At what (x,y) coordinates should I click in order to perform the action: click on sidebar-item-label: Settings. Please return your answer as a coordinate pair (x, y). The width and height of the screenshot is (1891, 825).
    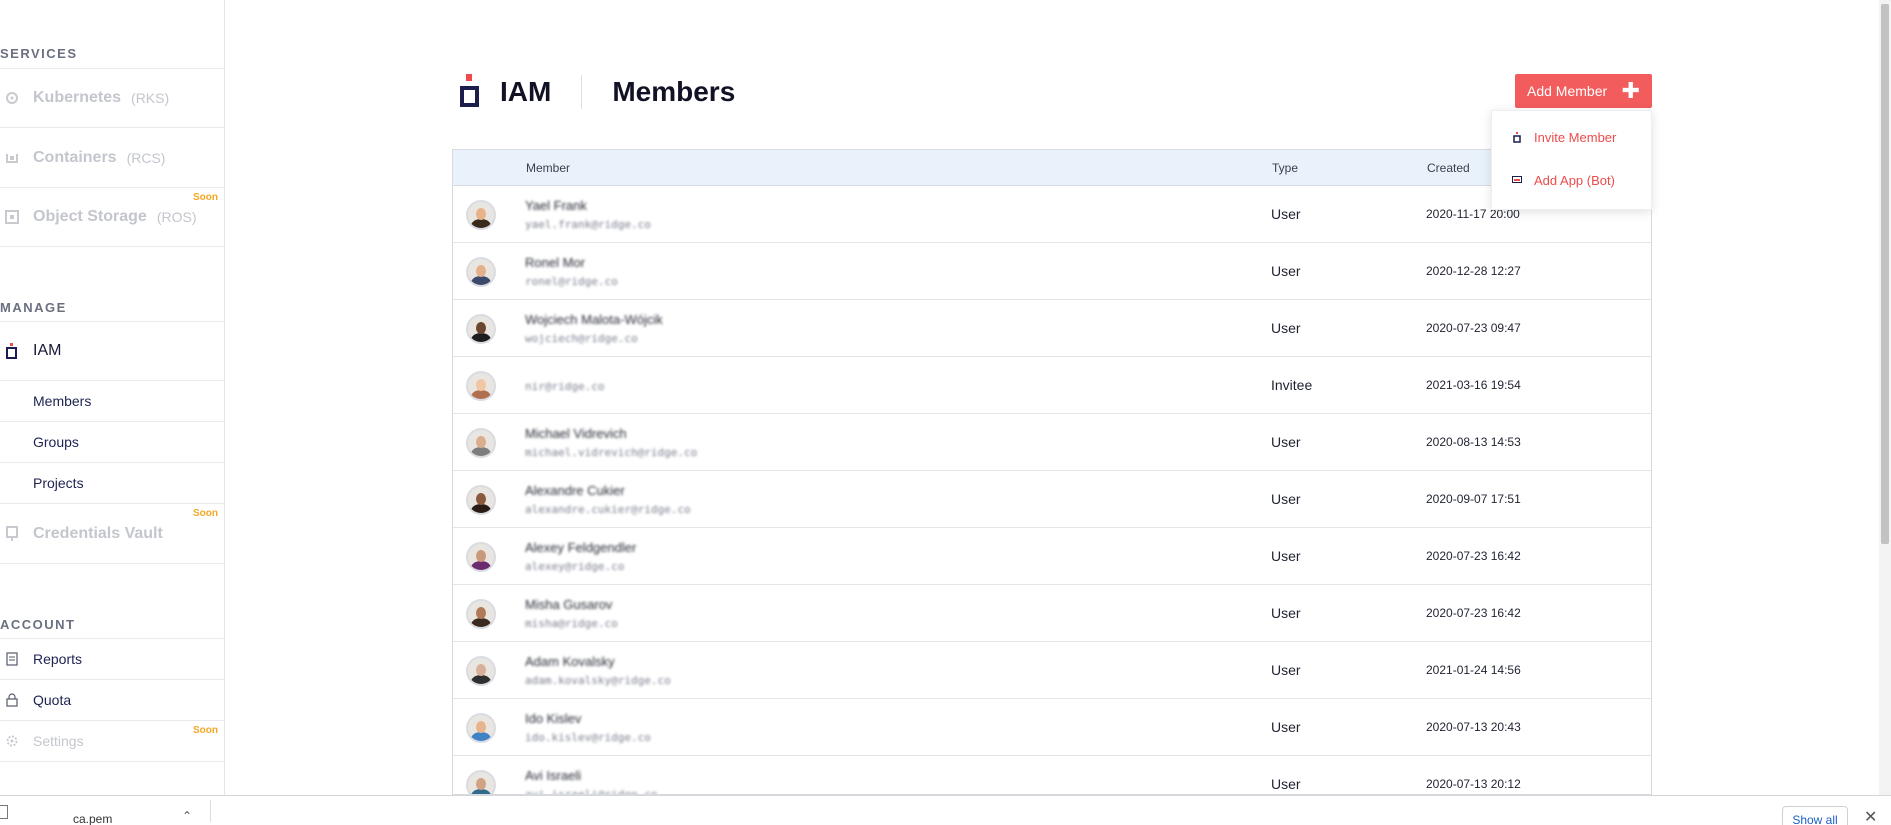
    Looking at the image, I should click on (58, 741).